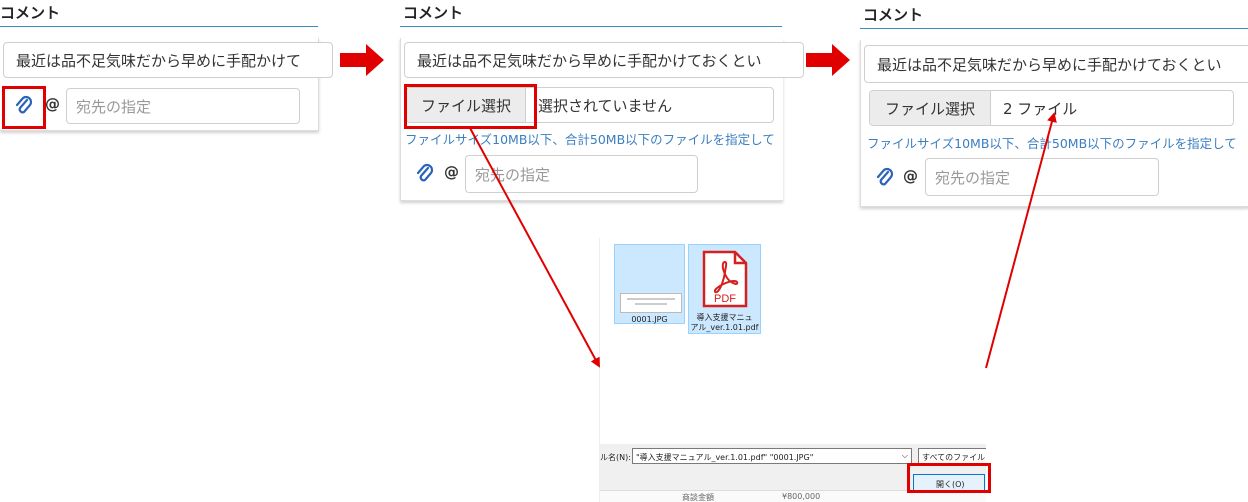  I want to click on arrow-to-dialog, so click(534, 247).